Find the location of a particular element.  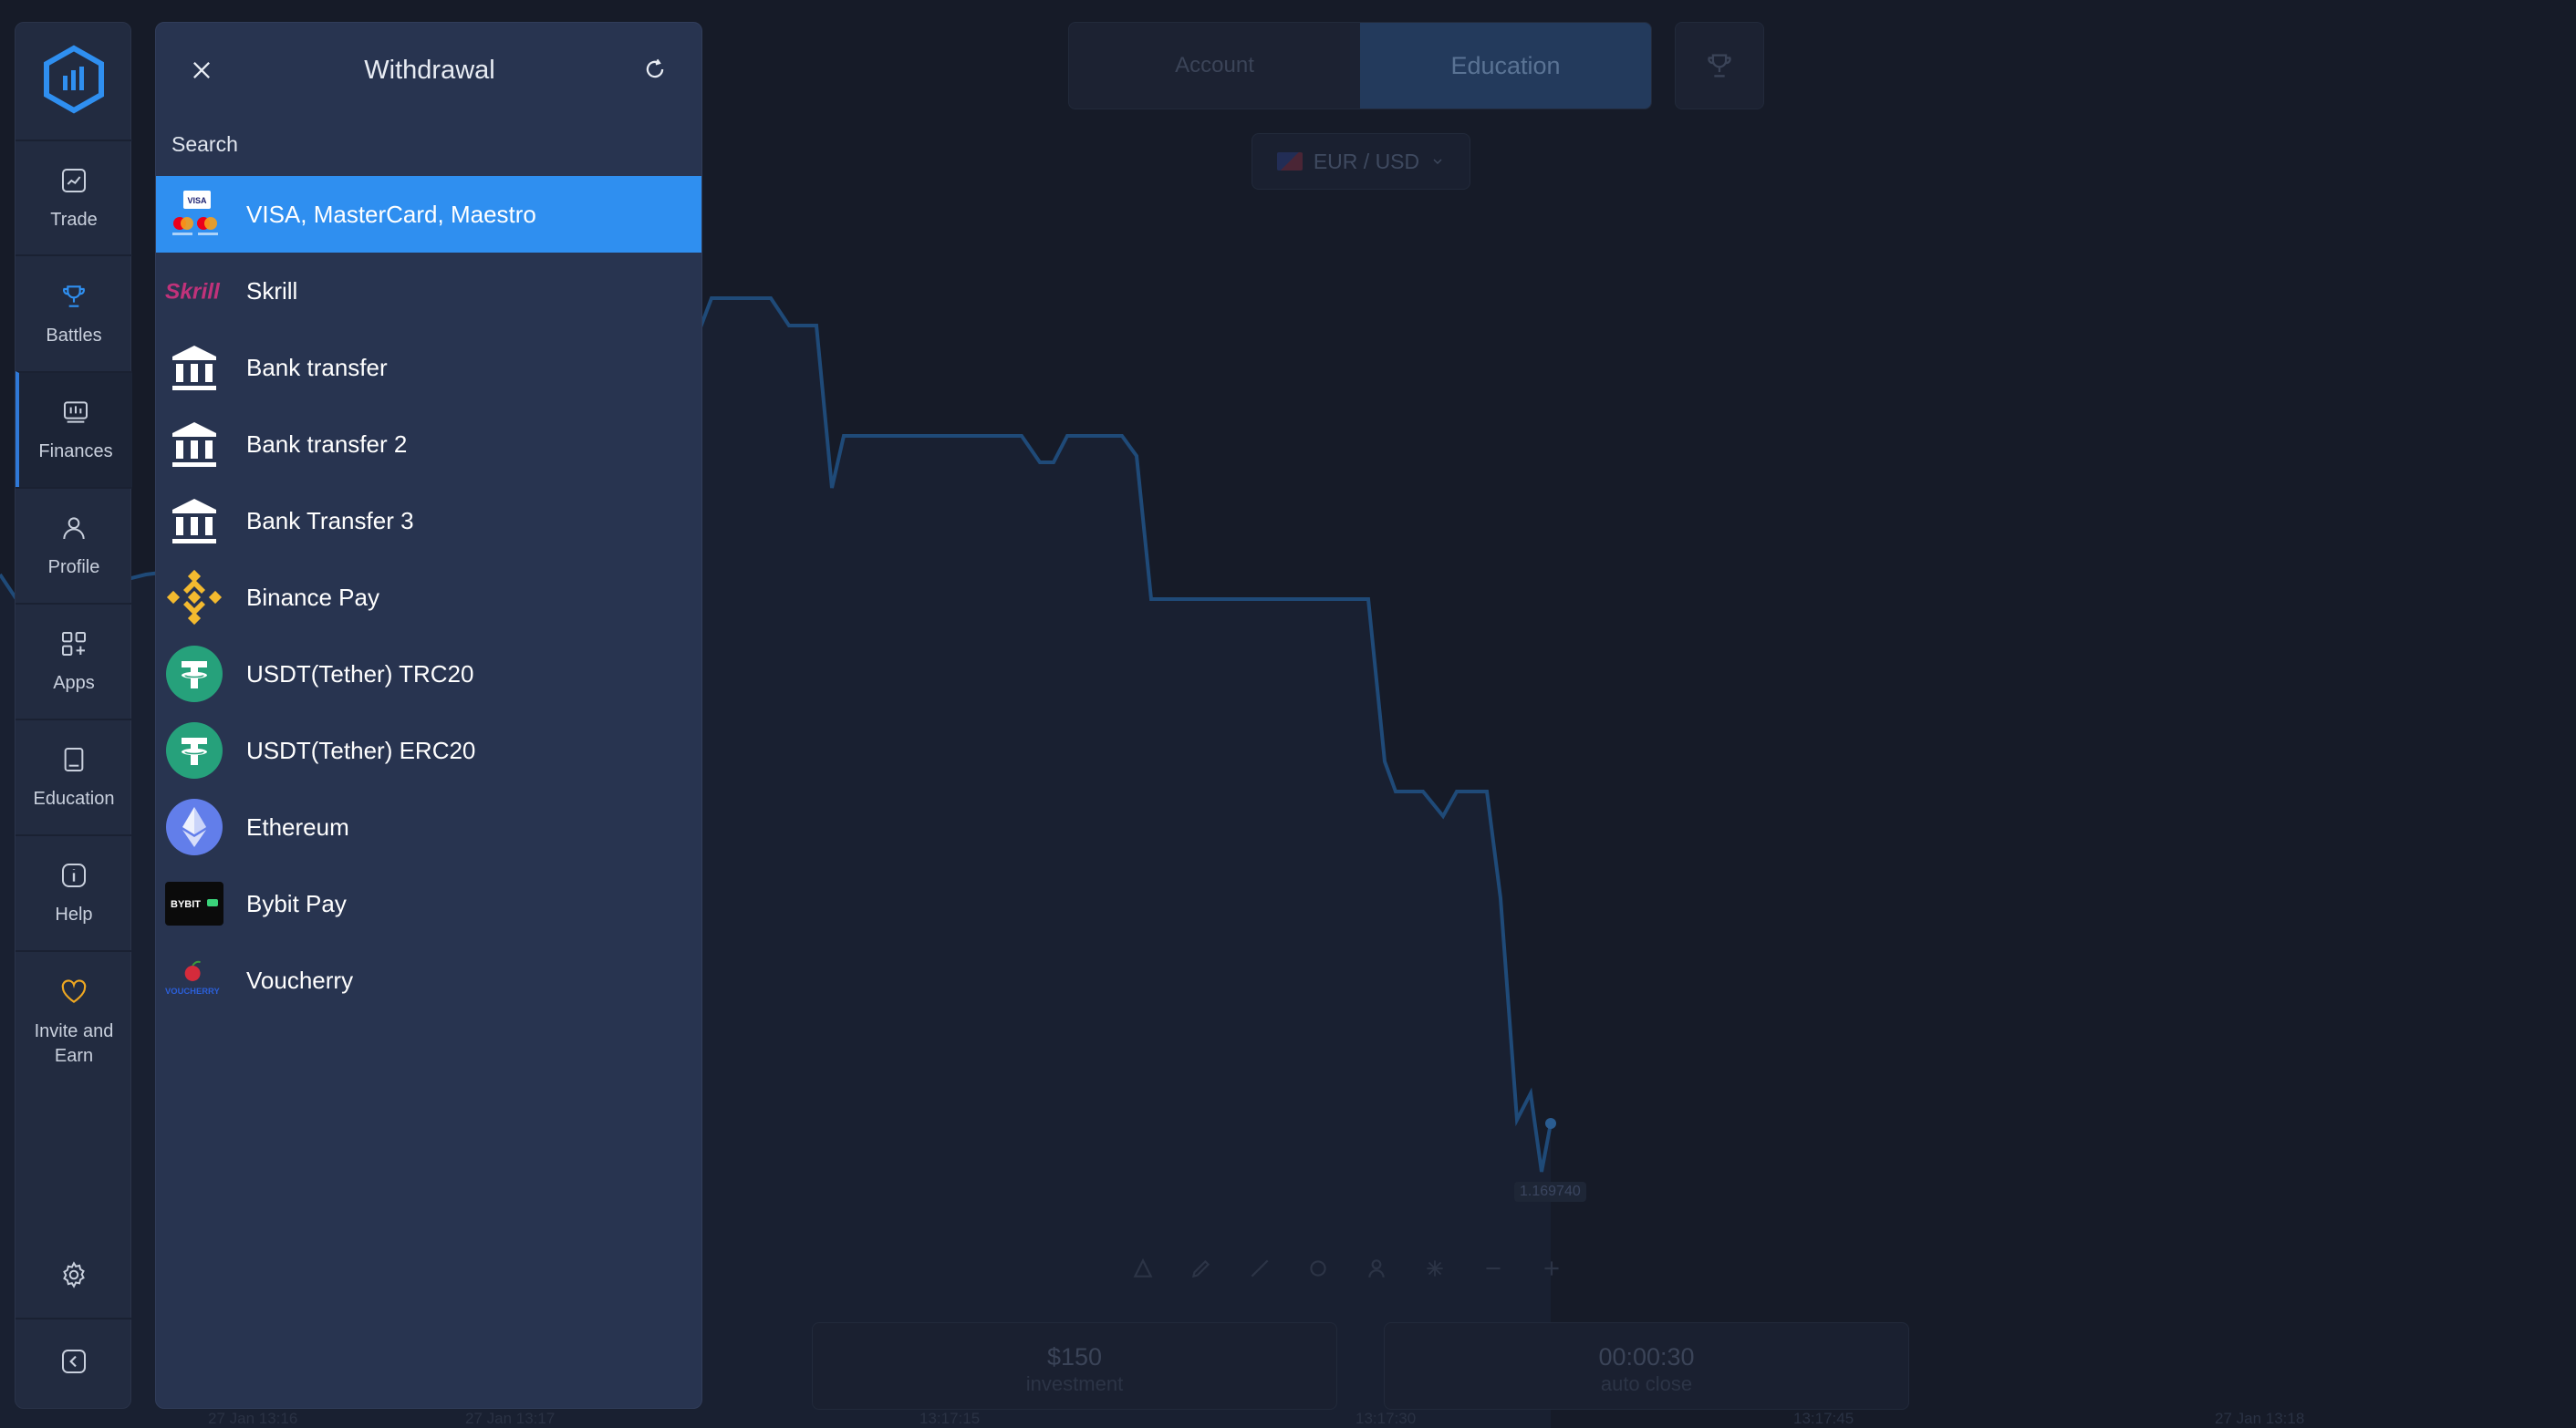

search-label: Search is located at coordinates (204, 144).